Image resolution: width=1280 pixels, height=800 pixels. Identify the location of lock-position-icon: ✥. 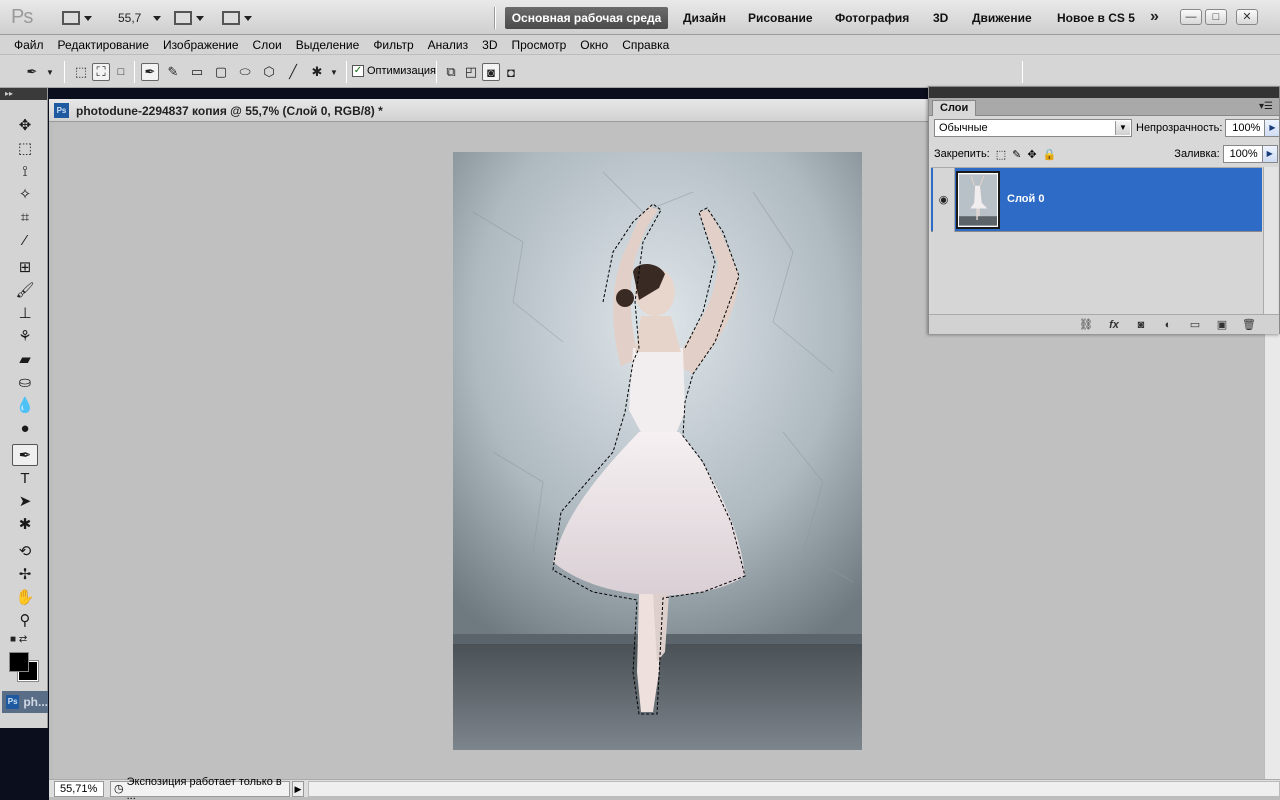
(1031, 154).